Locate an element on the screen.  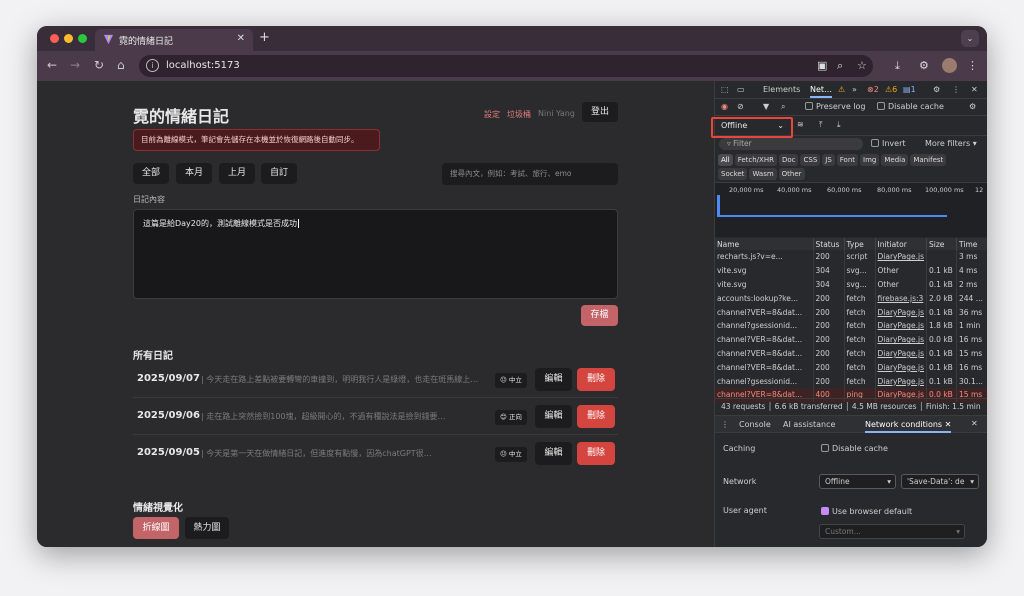
network-settings-icon: ⚙ is located at coordinates (972, 106).